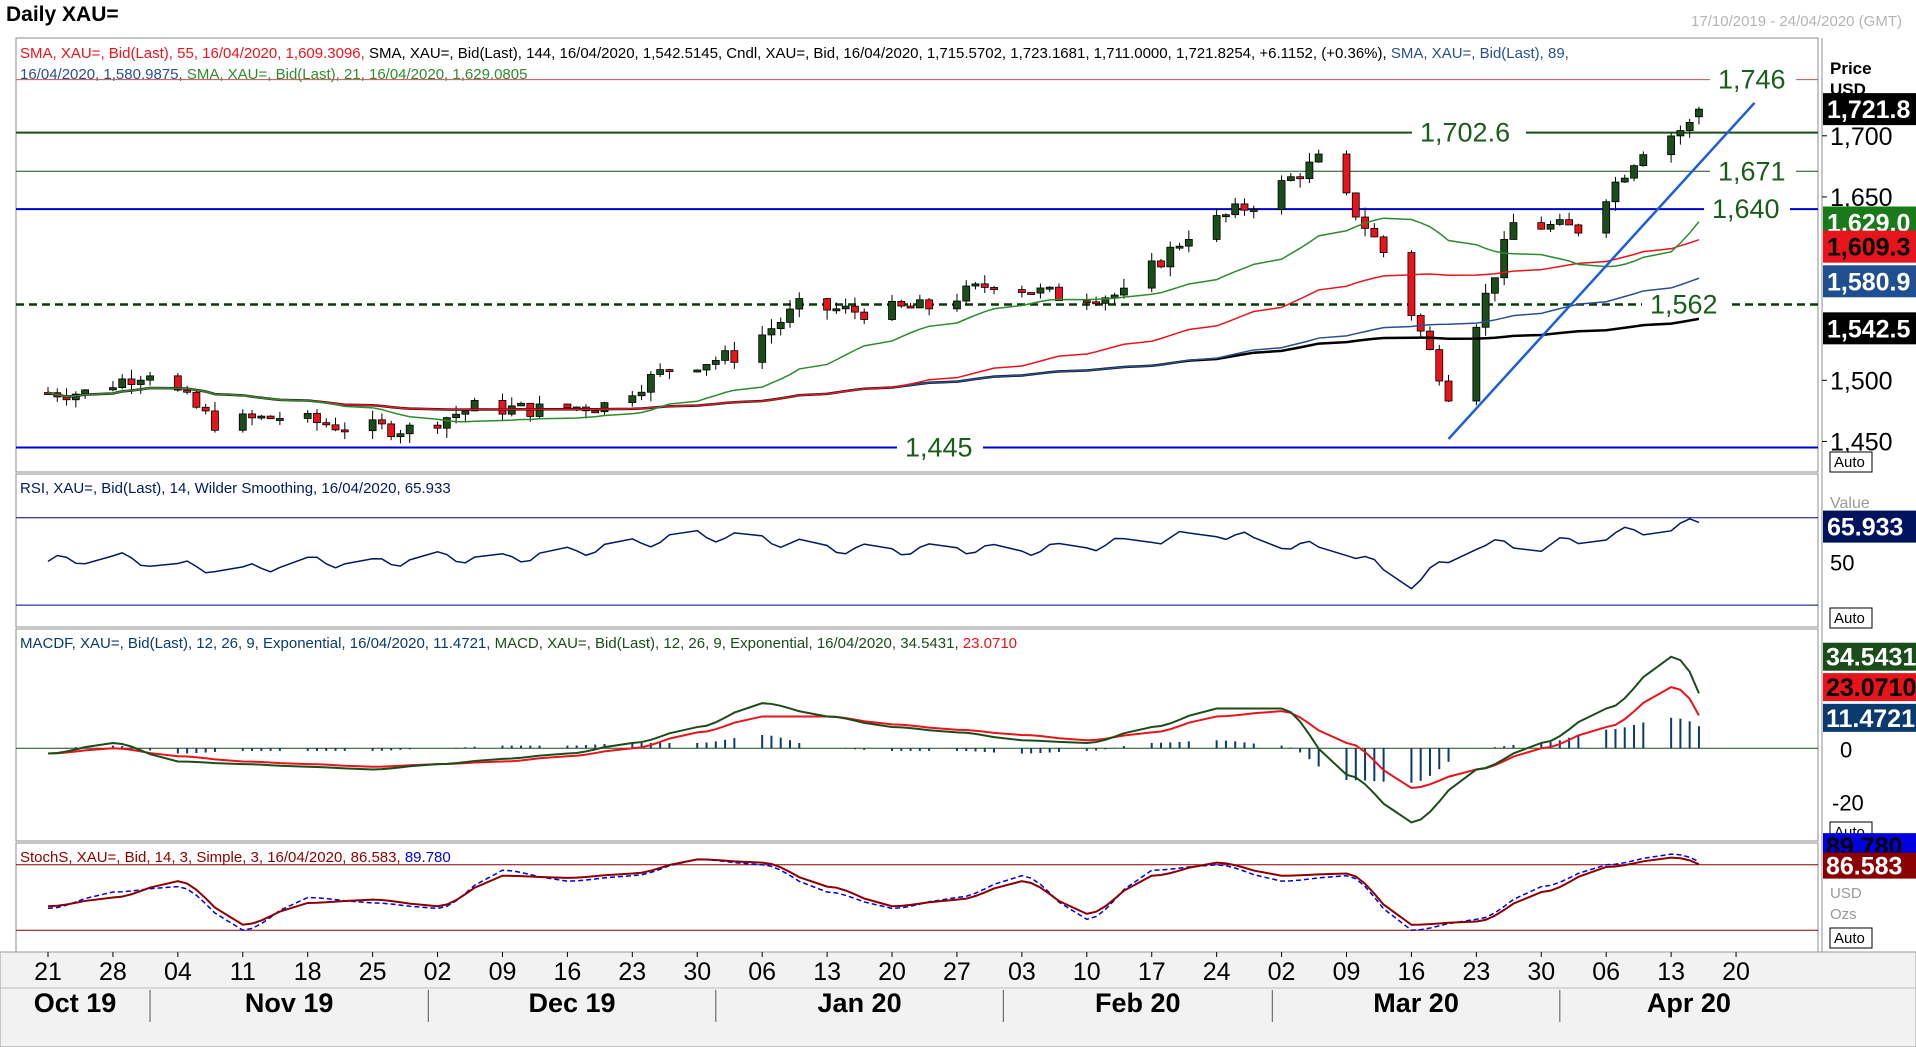 Image resolution: width=1916 pixels, height=1047 pixels. I want to click on macd-badge-text: 23.0710, so click(1871, 688).